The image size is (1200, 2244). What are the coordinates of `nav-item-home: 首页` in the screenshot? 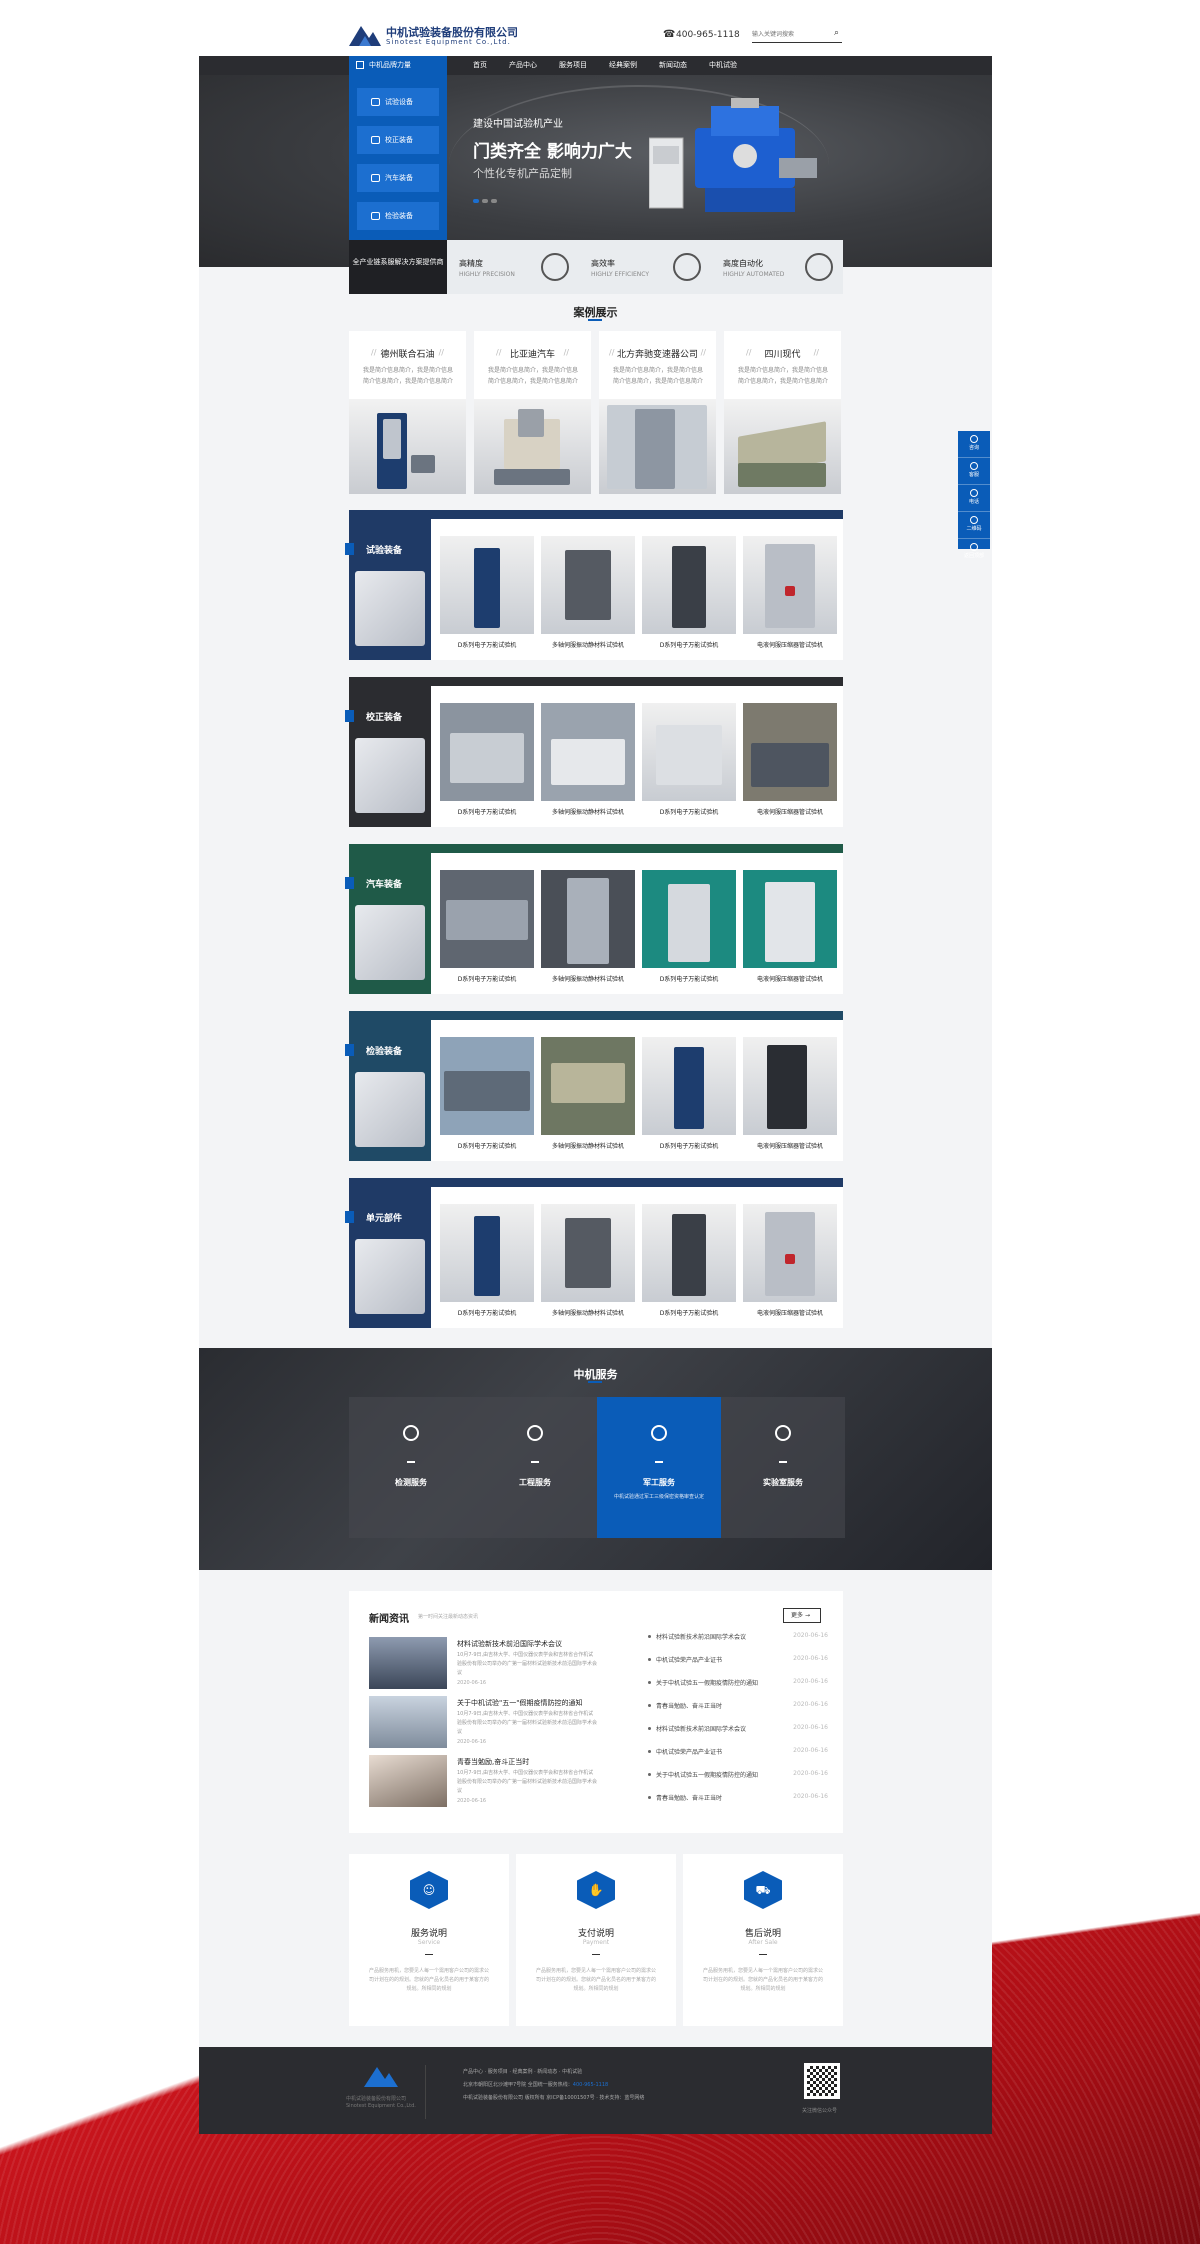 It's located at (480, 65).